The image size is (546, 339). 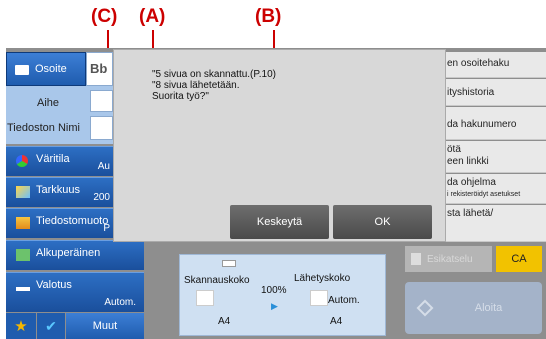 I want to click on variltila-label: Väritila, so click(x=53, y=159).